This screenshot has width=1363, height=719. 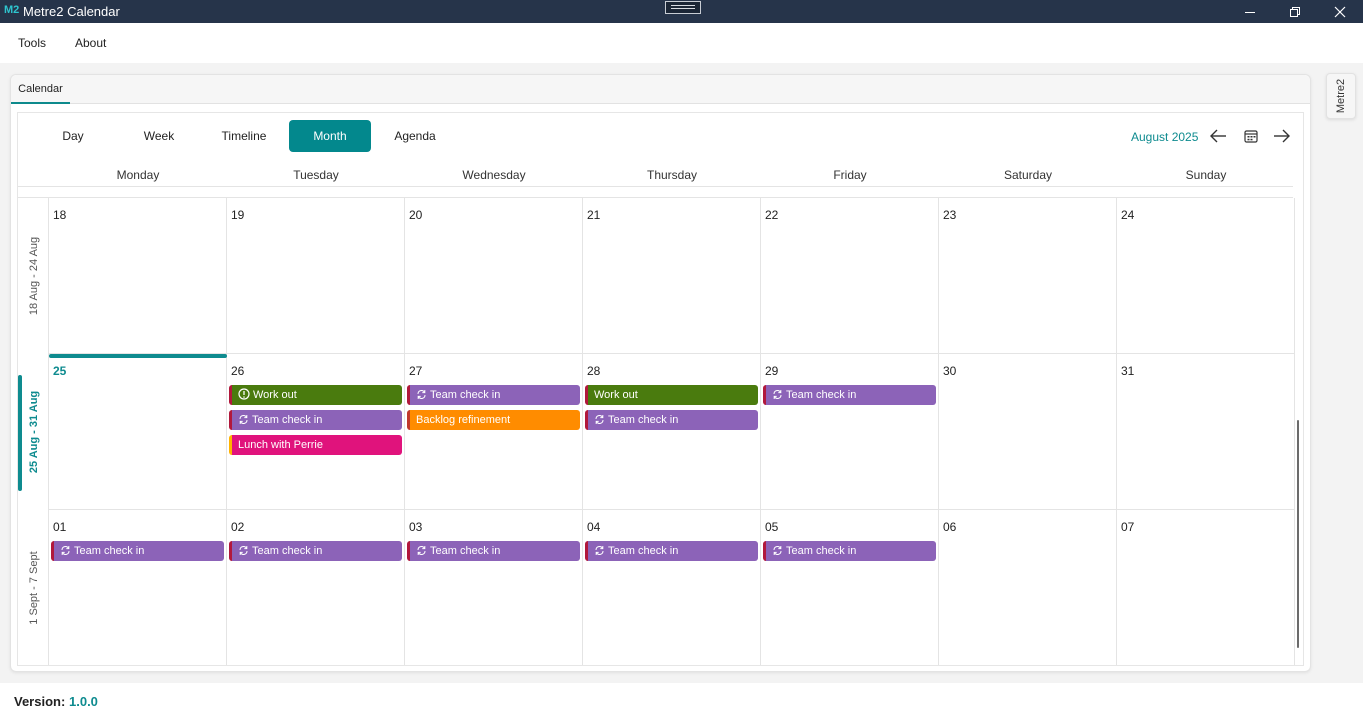 I want to click on tab-calendar: Calendar, so click(x=40, y=89).